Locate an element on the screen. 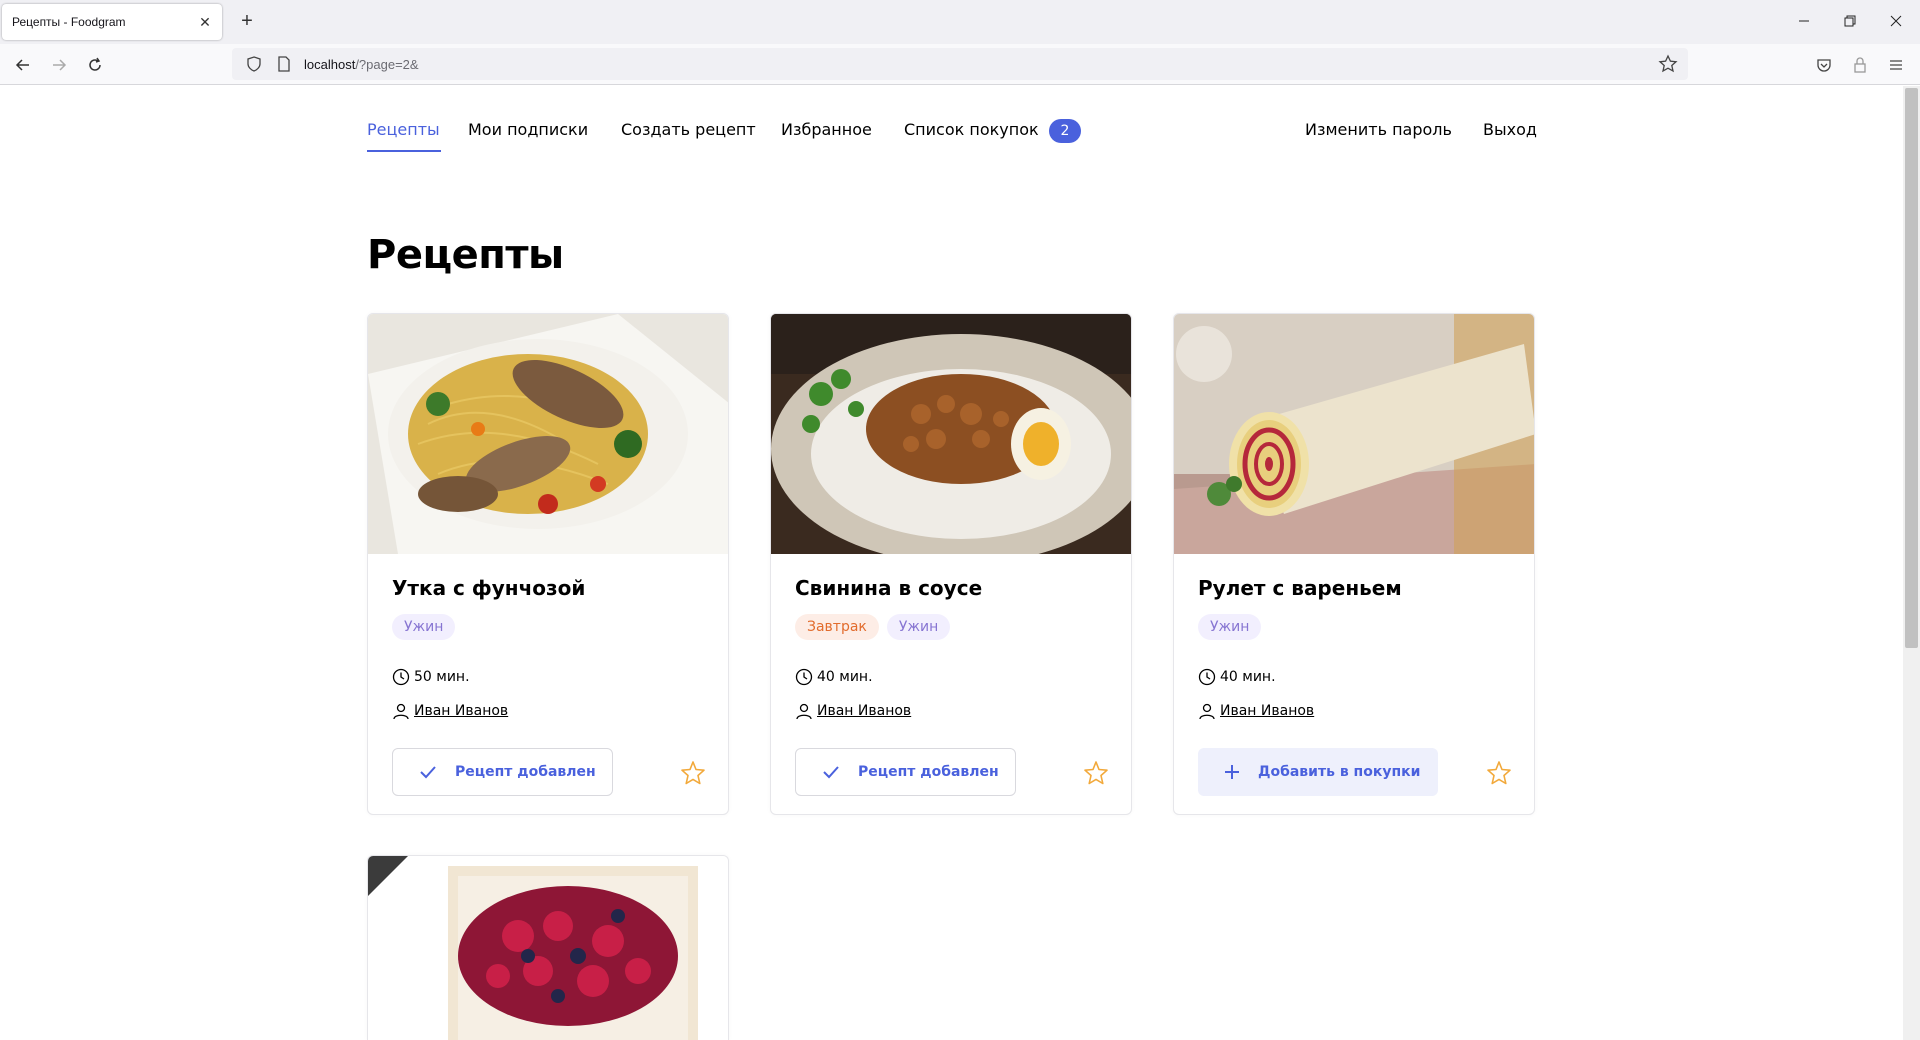 The height and width of the screenshot is (1040, 1920). scrollbar-thumb is located at coordinates (1911, 368).